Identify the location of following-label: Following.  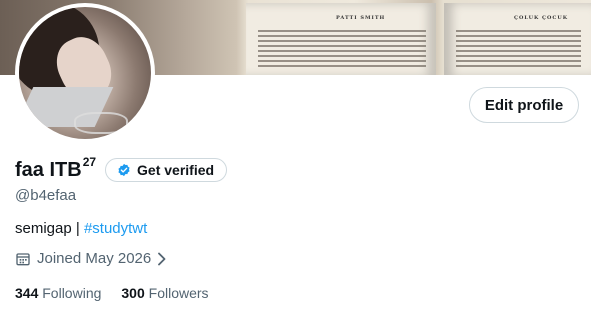
(72, 293).